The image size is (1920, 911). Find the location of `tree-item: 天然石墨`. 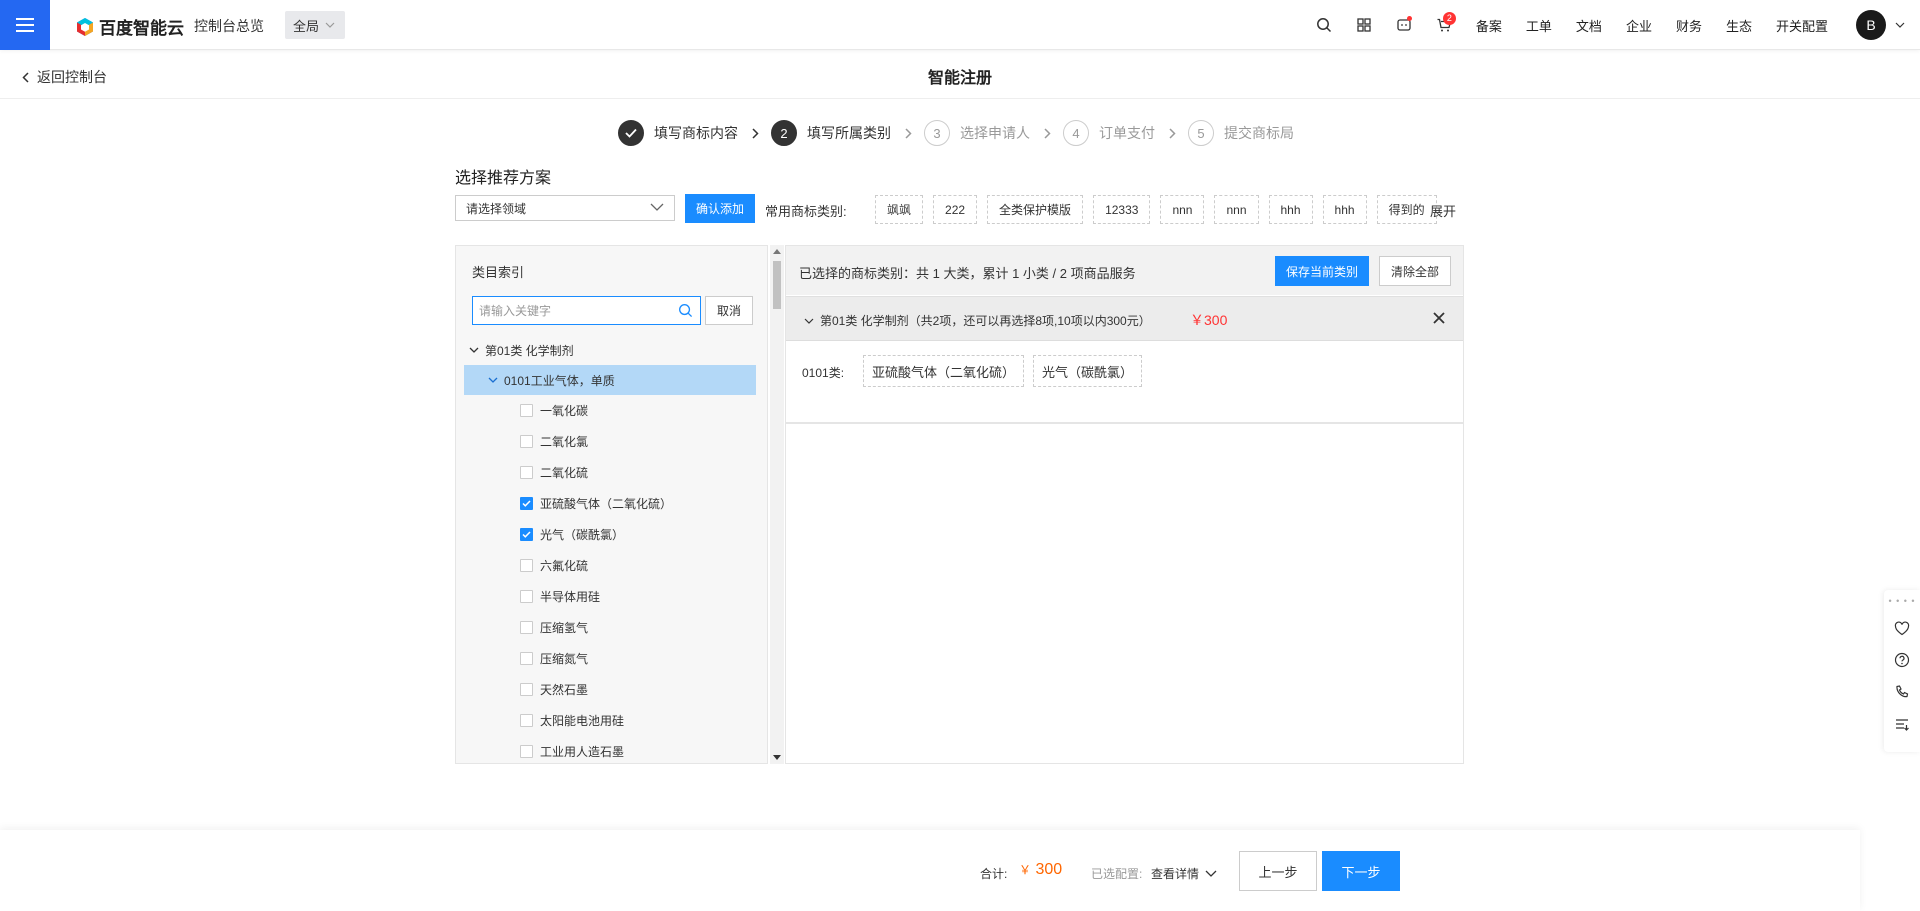

tree-item: 天然石墨 is located at coordinates (610, 689).